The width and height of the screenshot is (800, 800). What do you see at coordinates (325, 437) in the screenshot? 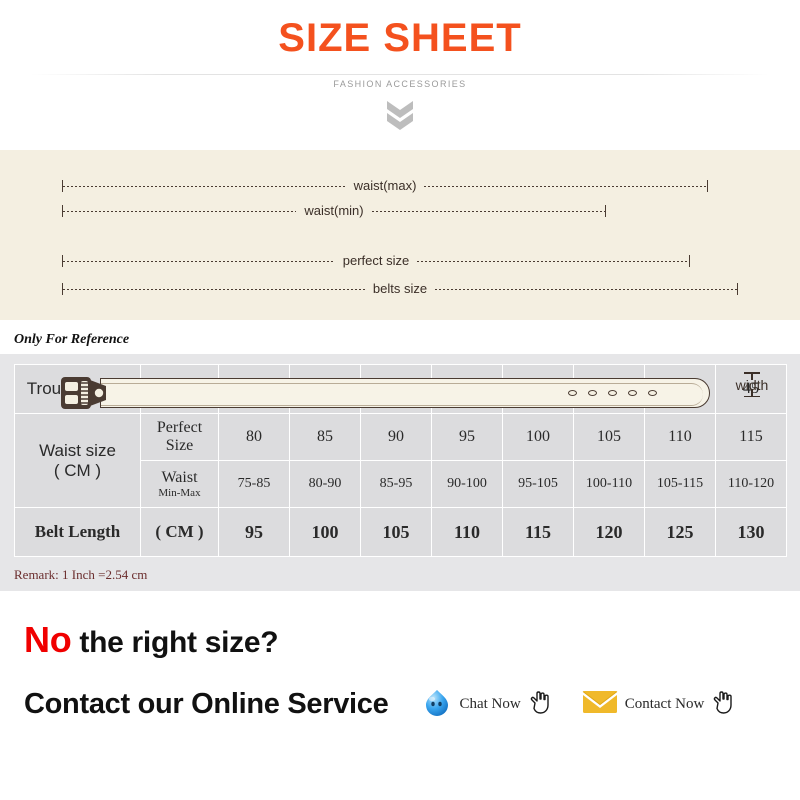
I see `cell-perfect-2: 85` at bounding box center [325, 437].